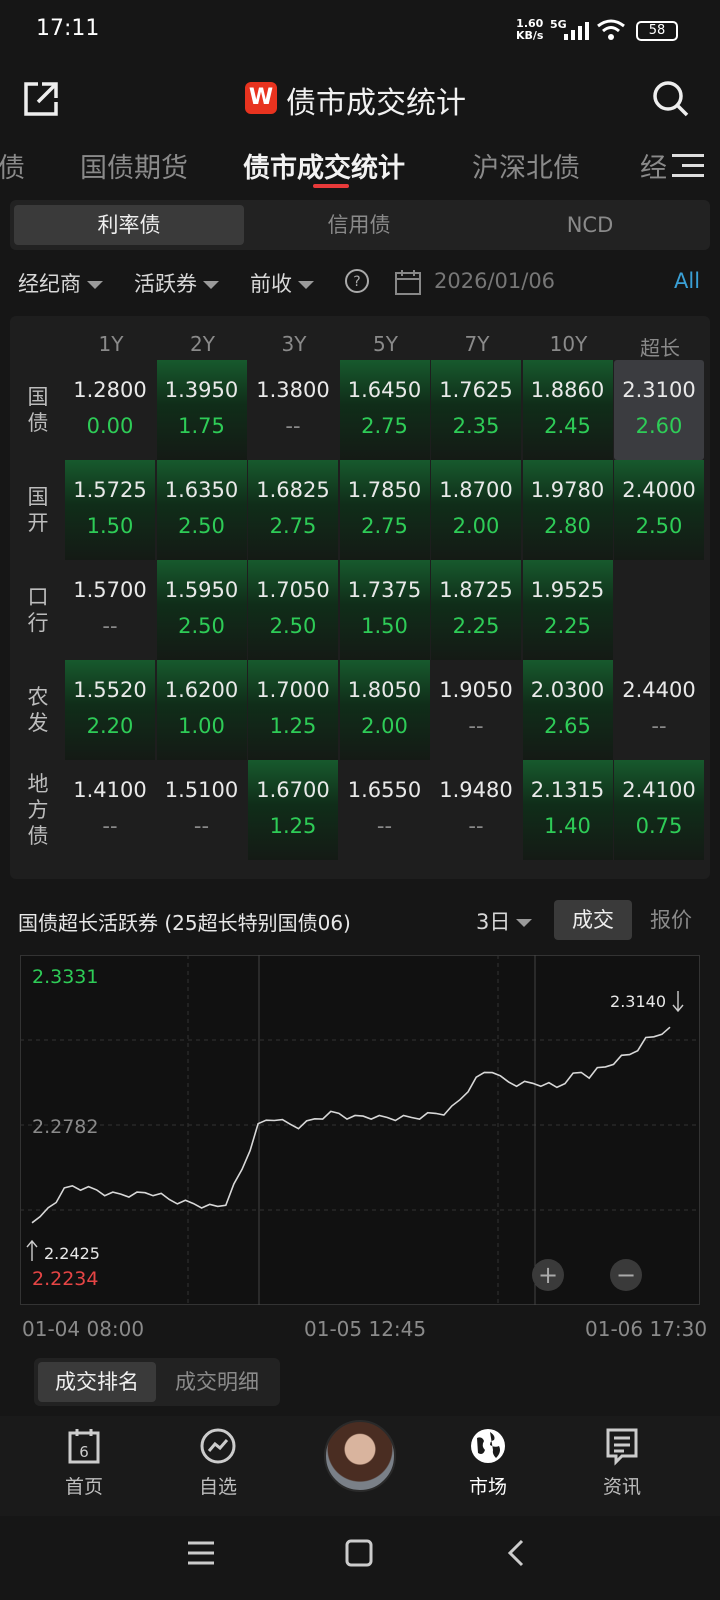  What do you see at coordinates (293, 610) in the screenshot?
I see `yield-cell: 1.7050 2.50` at bounding box center [293, 610].